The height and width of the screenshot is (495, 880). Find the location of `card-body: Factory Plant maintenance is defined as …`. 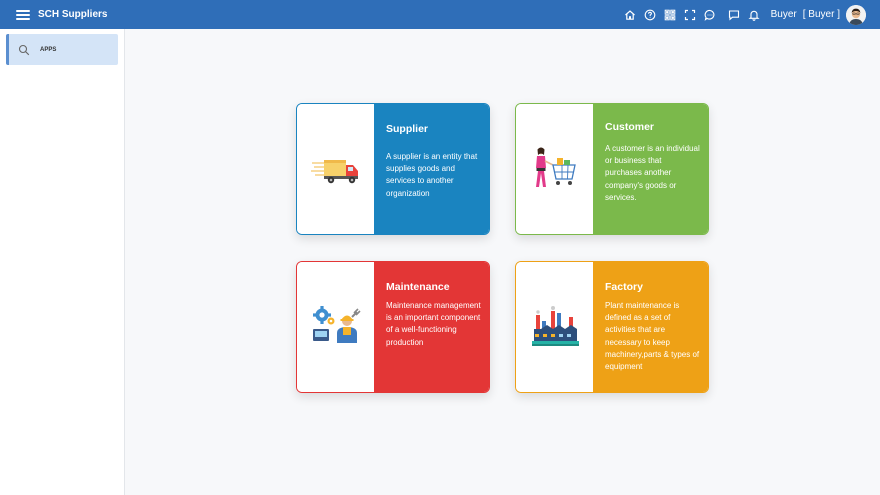

card-body: Factory Plant maintenance is defined as … is located at coordinates (650, 327).